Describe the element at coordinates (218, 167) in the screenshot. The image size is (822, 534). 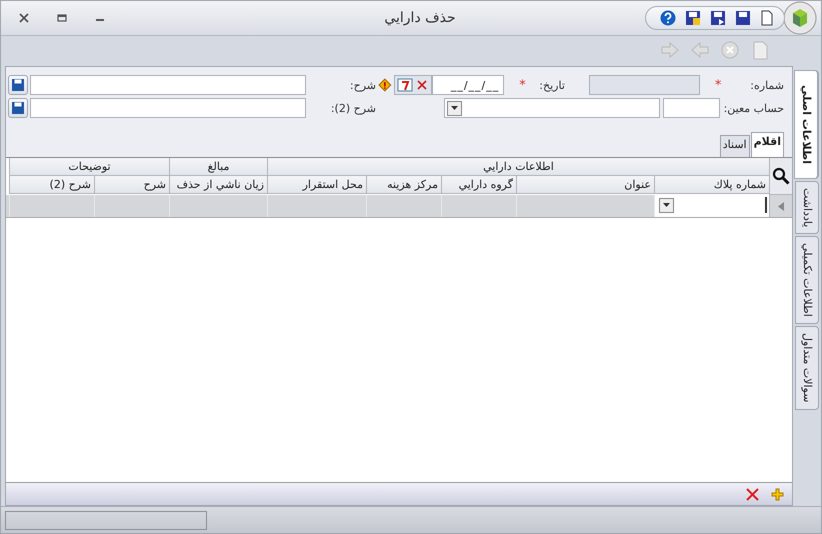
I see `column-group-header: مبالغ` at that location.